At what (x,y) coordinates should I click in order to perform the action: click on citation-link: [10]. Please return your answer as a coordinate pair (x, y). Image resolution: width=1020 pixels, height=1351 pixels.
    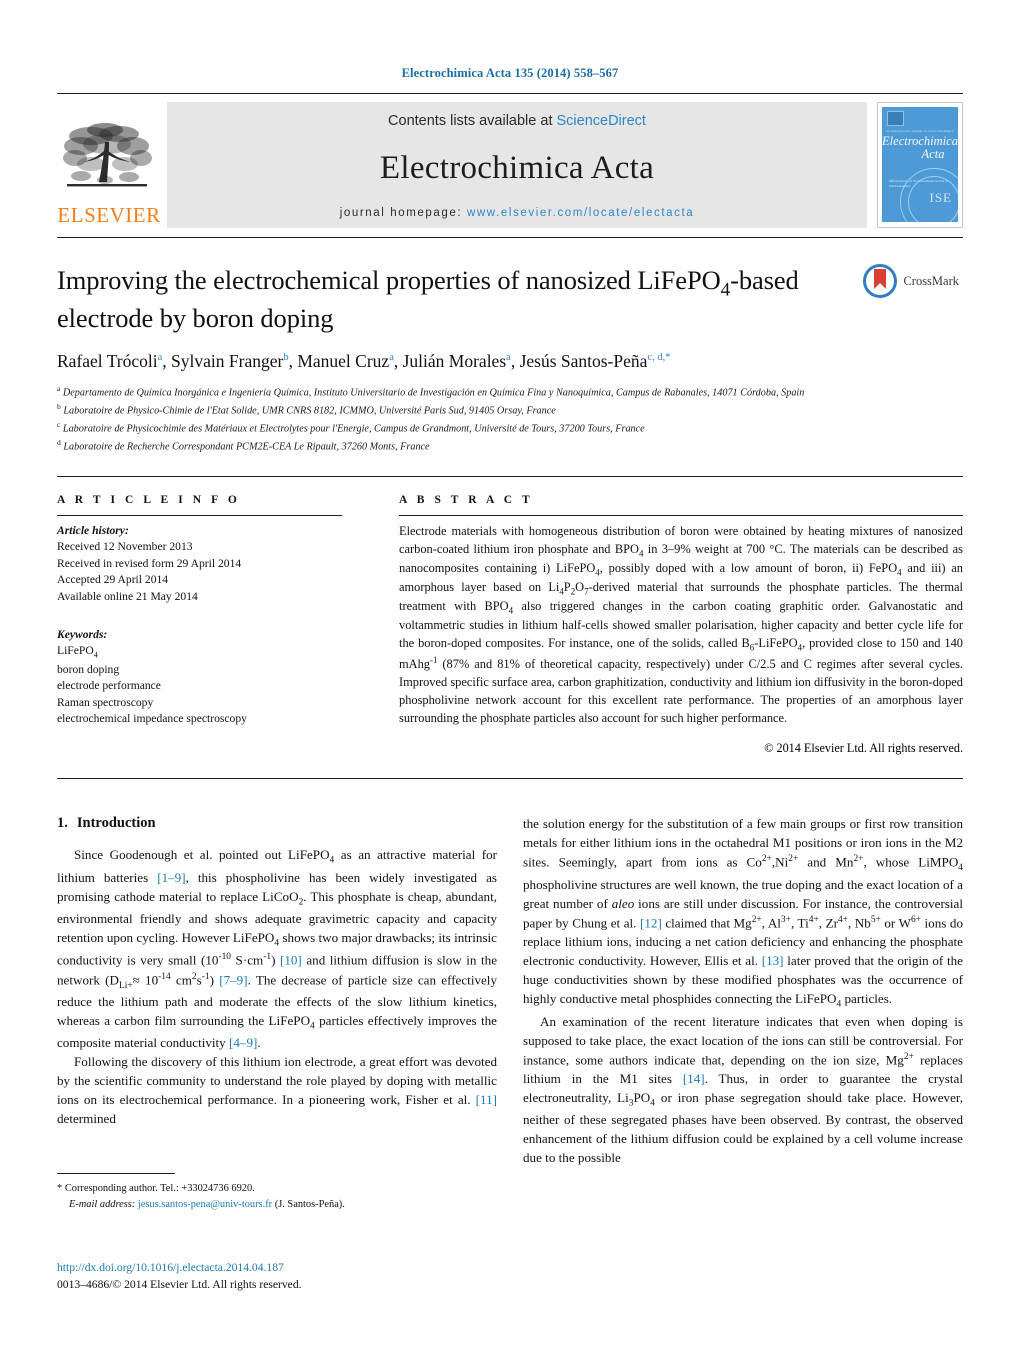
    Looking at the image, I should click on (291, 960).